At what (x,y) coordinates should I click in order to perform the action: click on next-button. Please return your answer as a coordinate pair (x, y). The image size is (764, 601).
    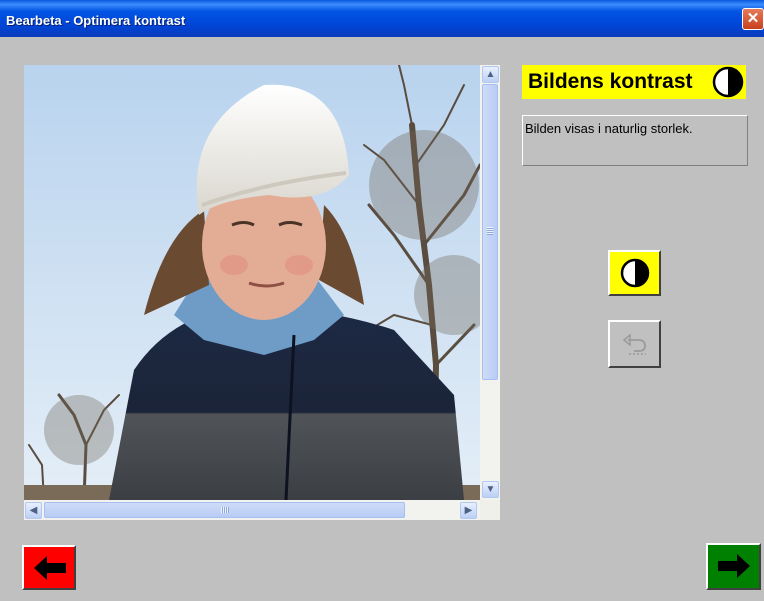
    Looking at the image, I should click on (733, 566).